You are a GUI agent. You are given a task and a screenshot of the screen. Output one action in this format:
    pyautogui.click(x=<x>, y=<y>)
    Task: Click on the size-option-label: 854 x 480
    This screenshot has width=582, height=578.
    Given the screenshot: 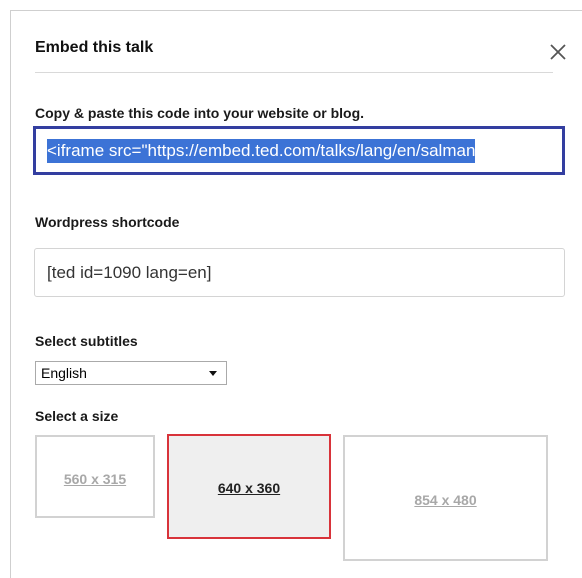 What is the action you would take?
    pyautogui.click(x=445, y=500)
    